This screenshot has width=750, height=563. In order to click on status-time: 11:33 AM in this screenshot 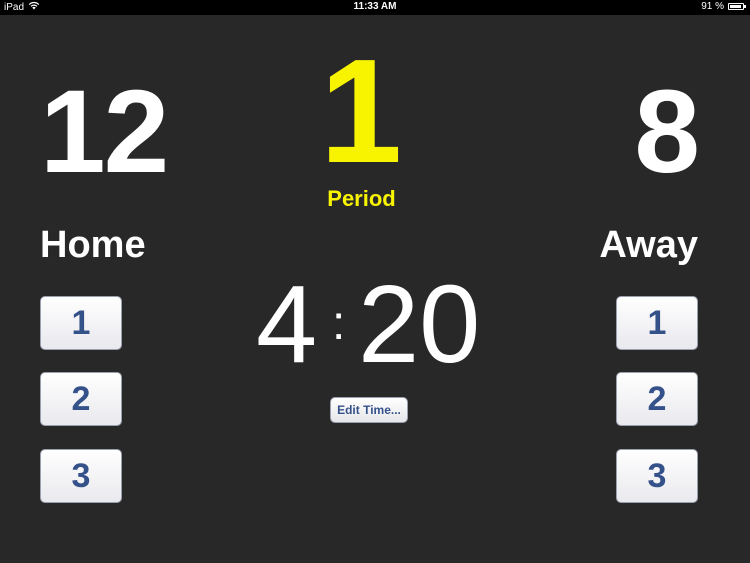, I will do `click(375, 6)`.